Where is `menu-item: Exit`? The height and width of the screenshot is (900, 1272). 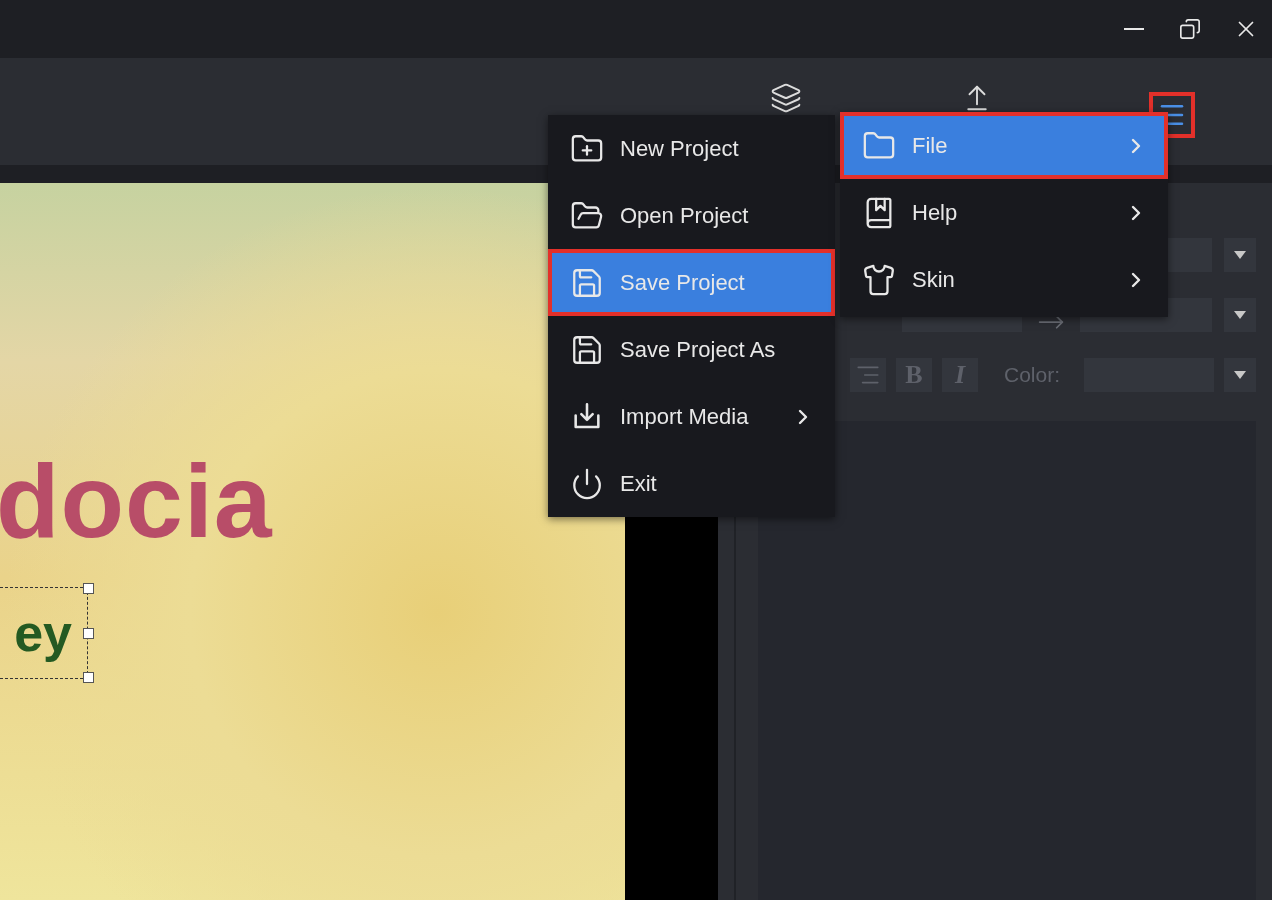
menu-item: Exit is located at coordinates (691, 483).